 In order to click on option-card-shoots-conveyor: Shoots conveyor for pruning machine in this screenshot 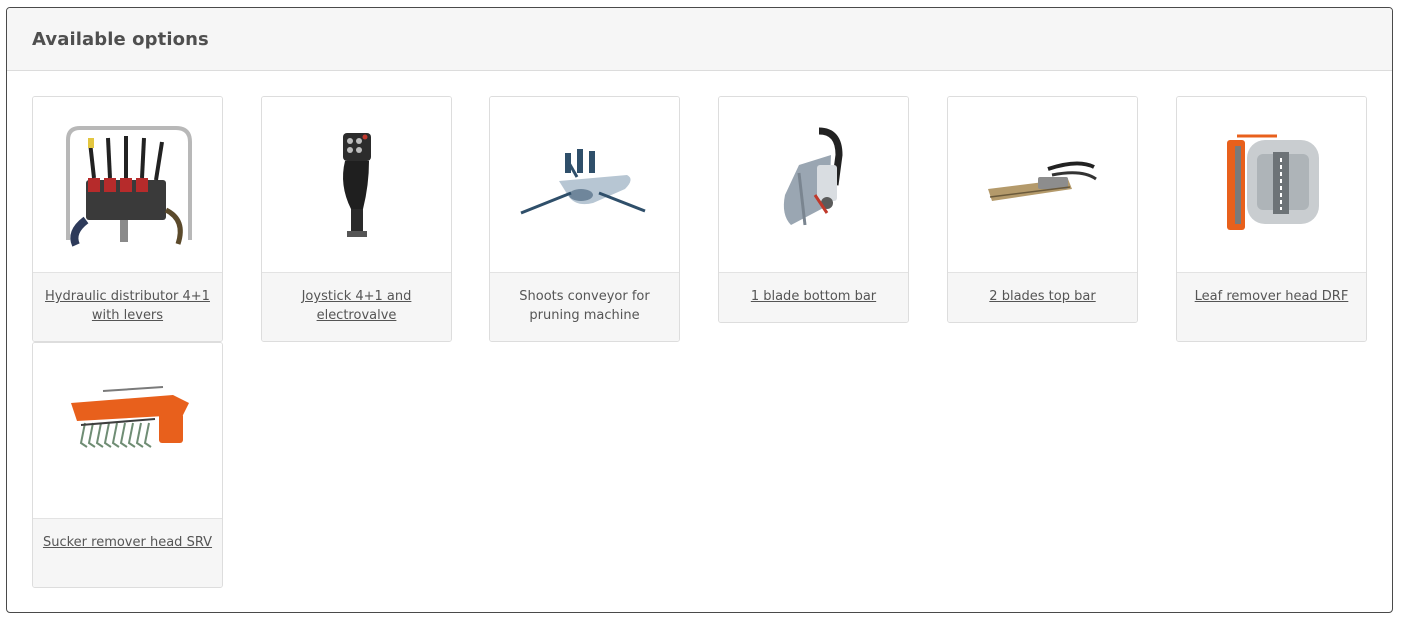, I will do `click(584, 219)`.